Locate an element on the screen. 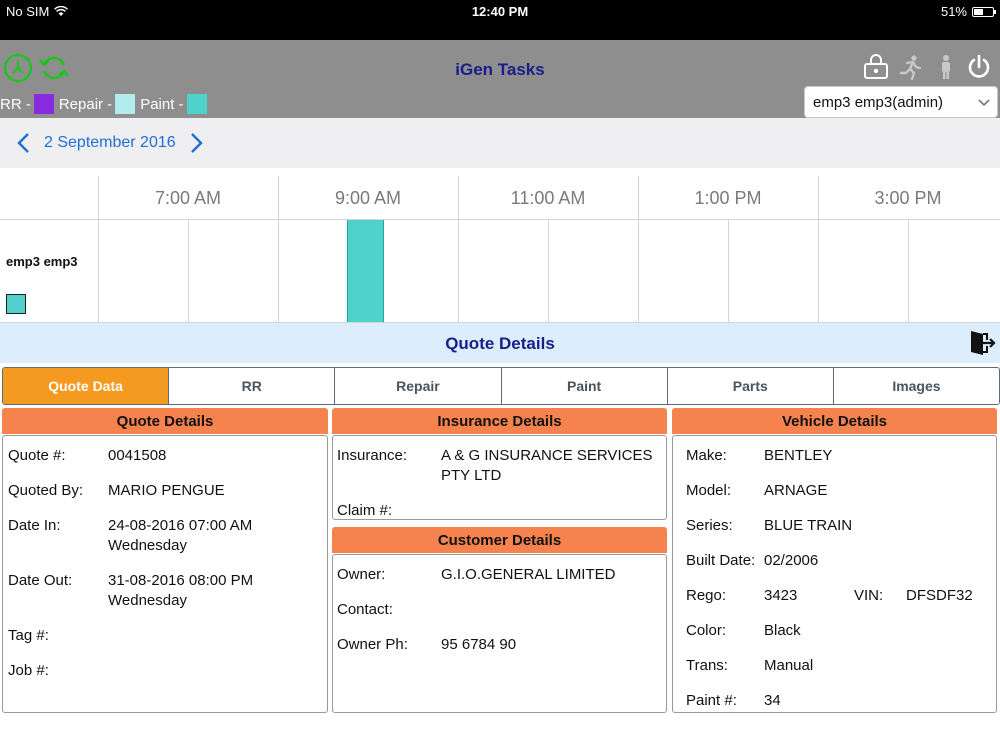 The width and height of the screenshot is (1000, 750). chevron-down-icon is located at coordinates (984, 103).